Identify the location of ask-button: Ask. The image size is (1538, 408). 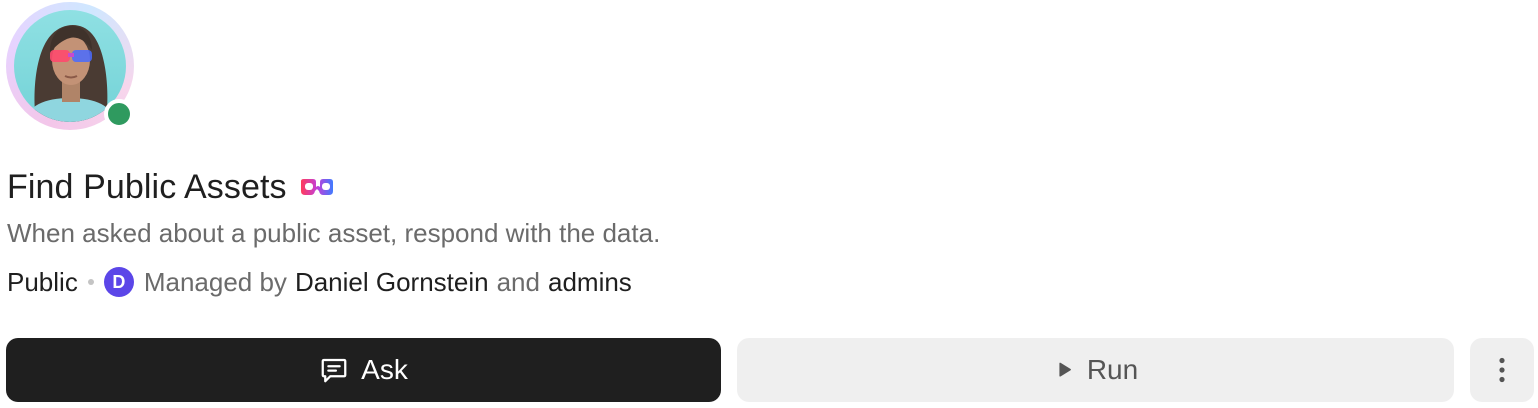
(363, 370).